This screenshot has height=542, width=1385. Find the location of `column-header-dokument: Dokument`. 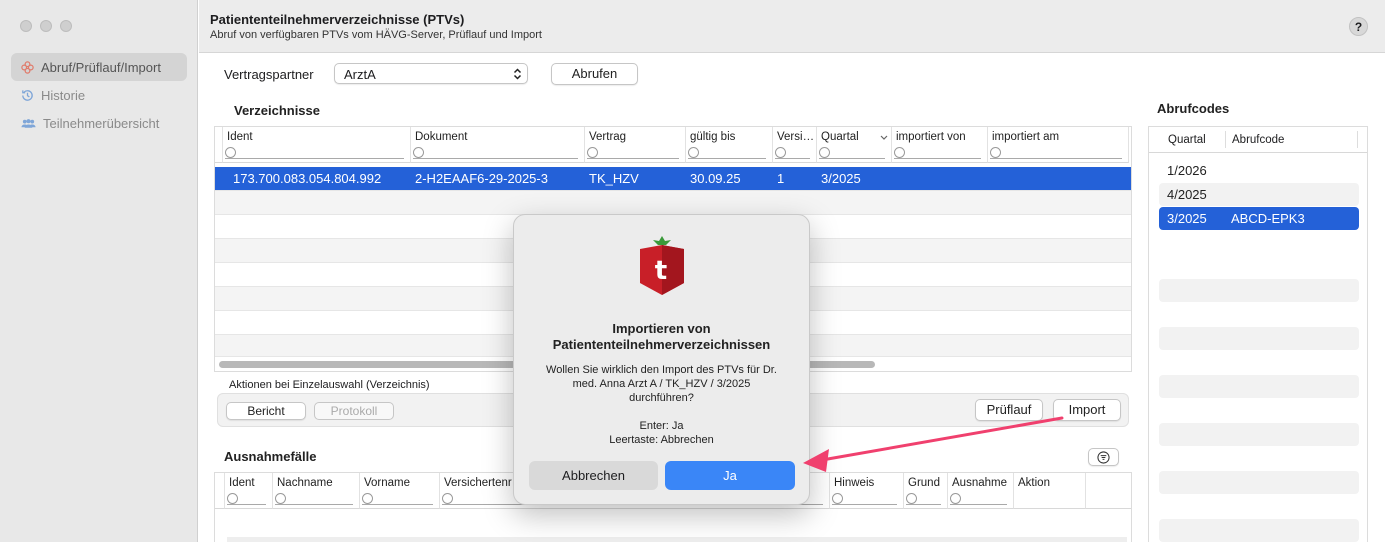

column-header-dokument: Dokument is located at coordinates (498, 145).